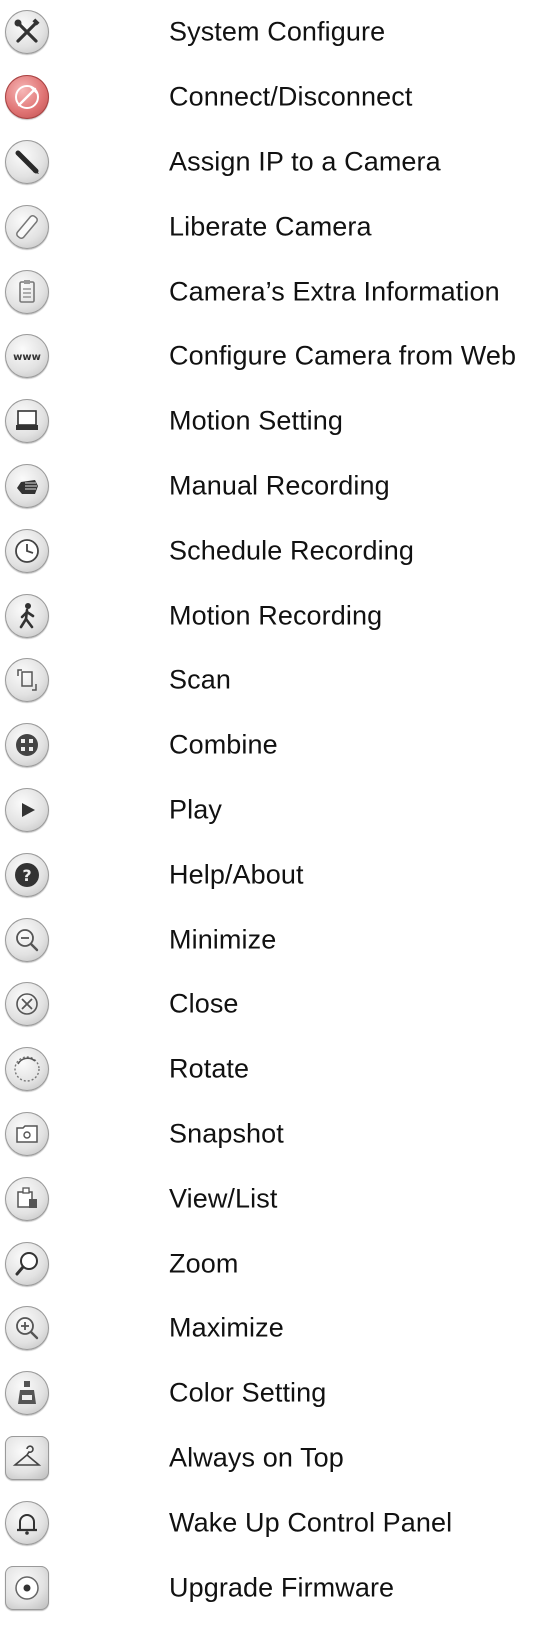 Image resolution: width=551 pixels, height=1634 pixels. Describe the element at coordinates (27, 1393) in the screenshot. I see `color-bottle-icon` at that location.